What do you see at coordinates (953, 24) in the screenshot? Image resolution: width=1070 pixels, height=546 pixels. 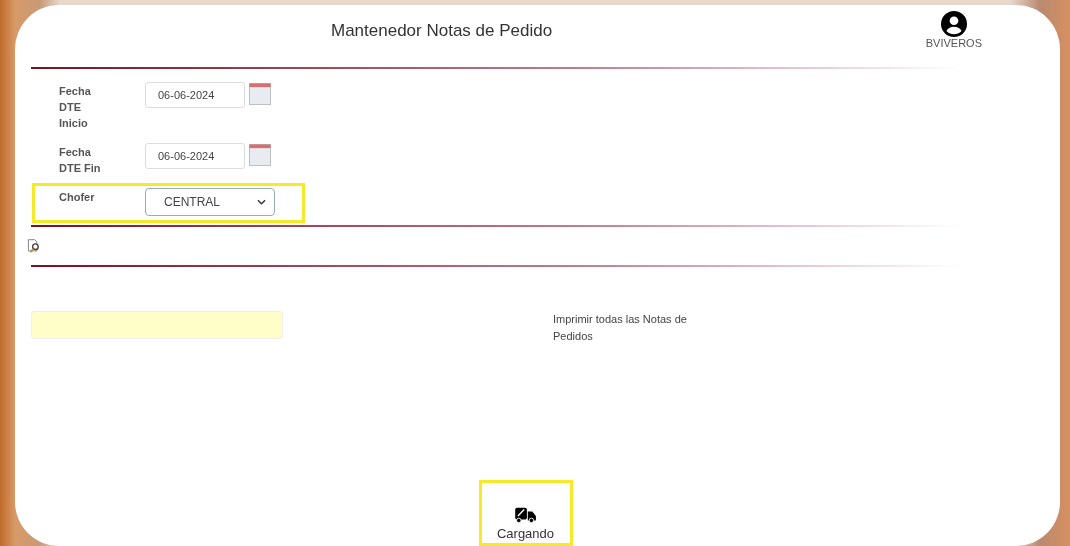 I see `user-icon` at bounding box center [953, 24].